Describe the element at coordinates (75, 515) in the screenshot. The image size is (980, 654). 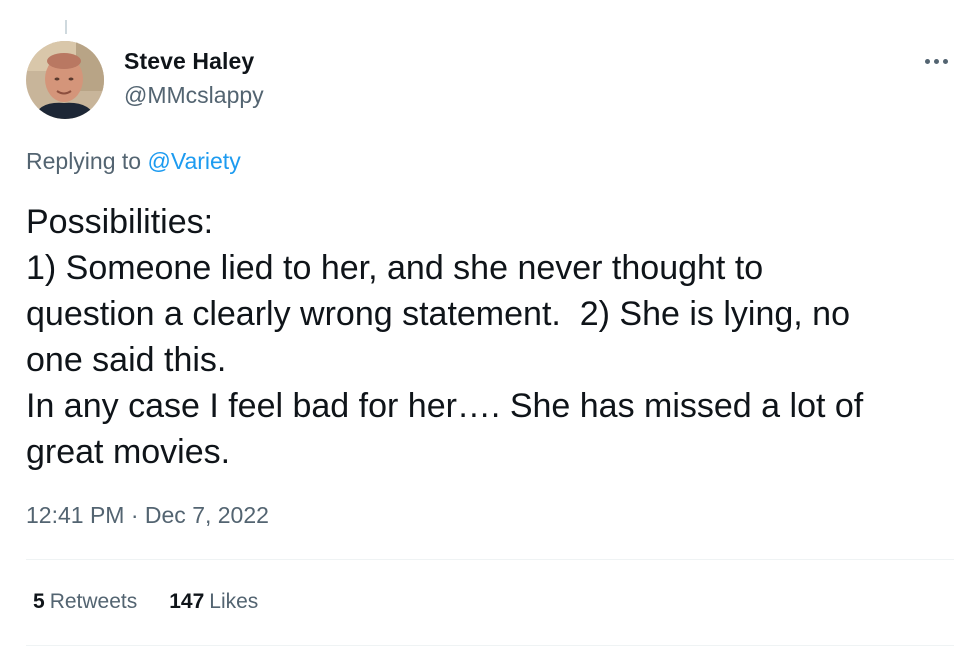
I see `tweet-time: 12:41 PM` at that location.